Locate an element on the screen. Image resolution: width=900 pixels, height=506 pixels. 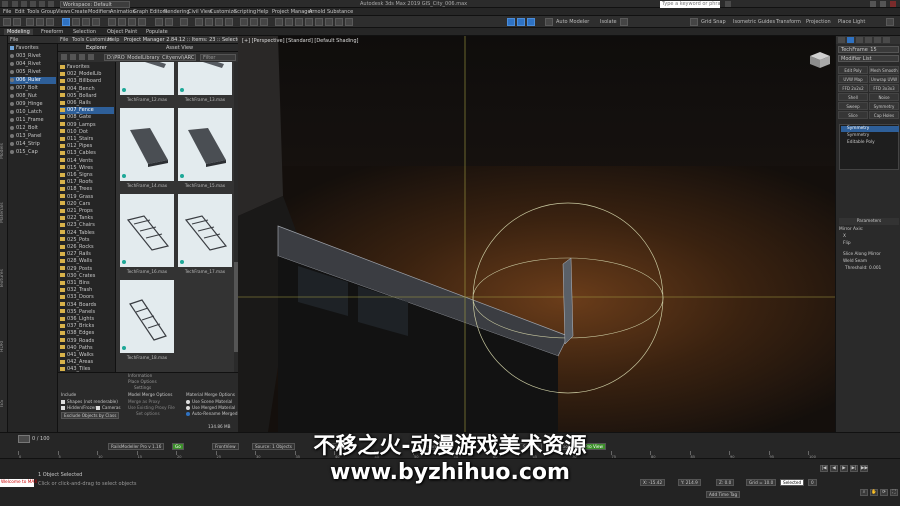
folder-item: 018_Trees is located at coordinates (87, 189).